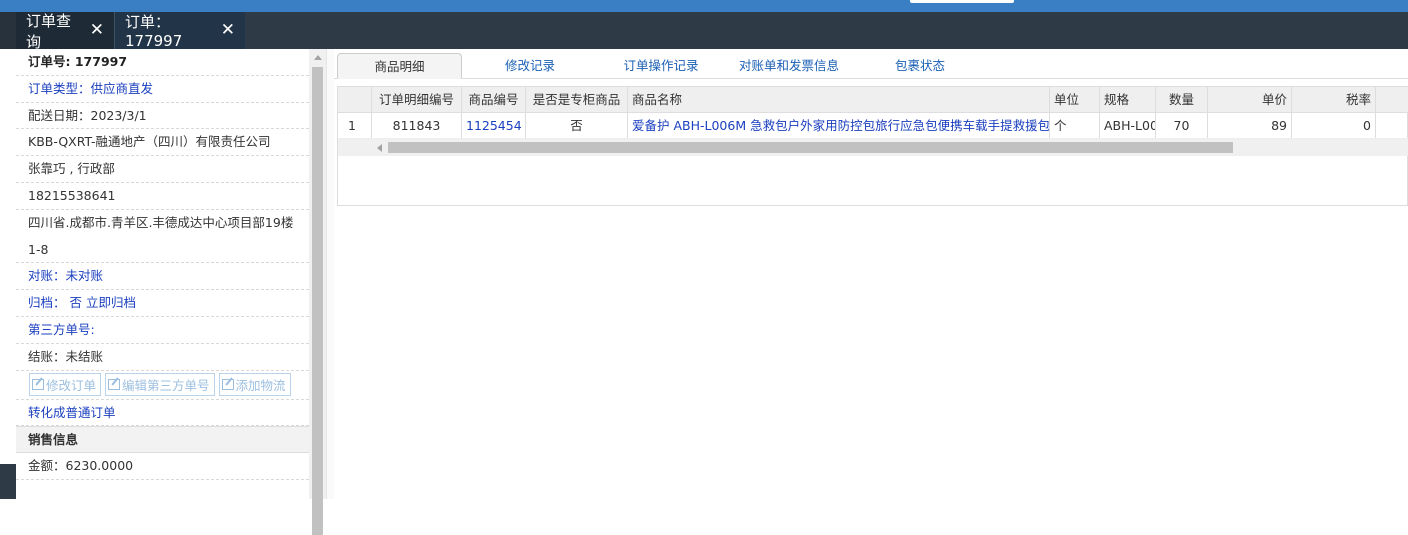  I want to click on cell-spec: ABH-L006M, so click(1128, 125).